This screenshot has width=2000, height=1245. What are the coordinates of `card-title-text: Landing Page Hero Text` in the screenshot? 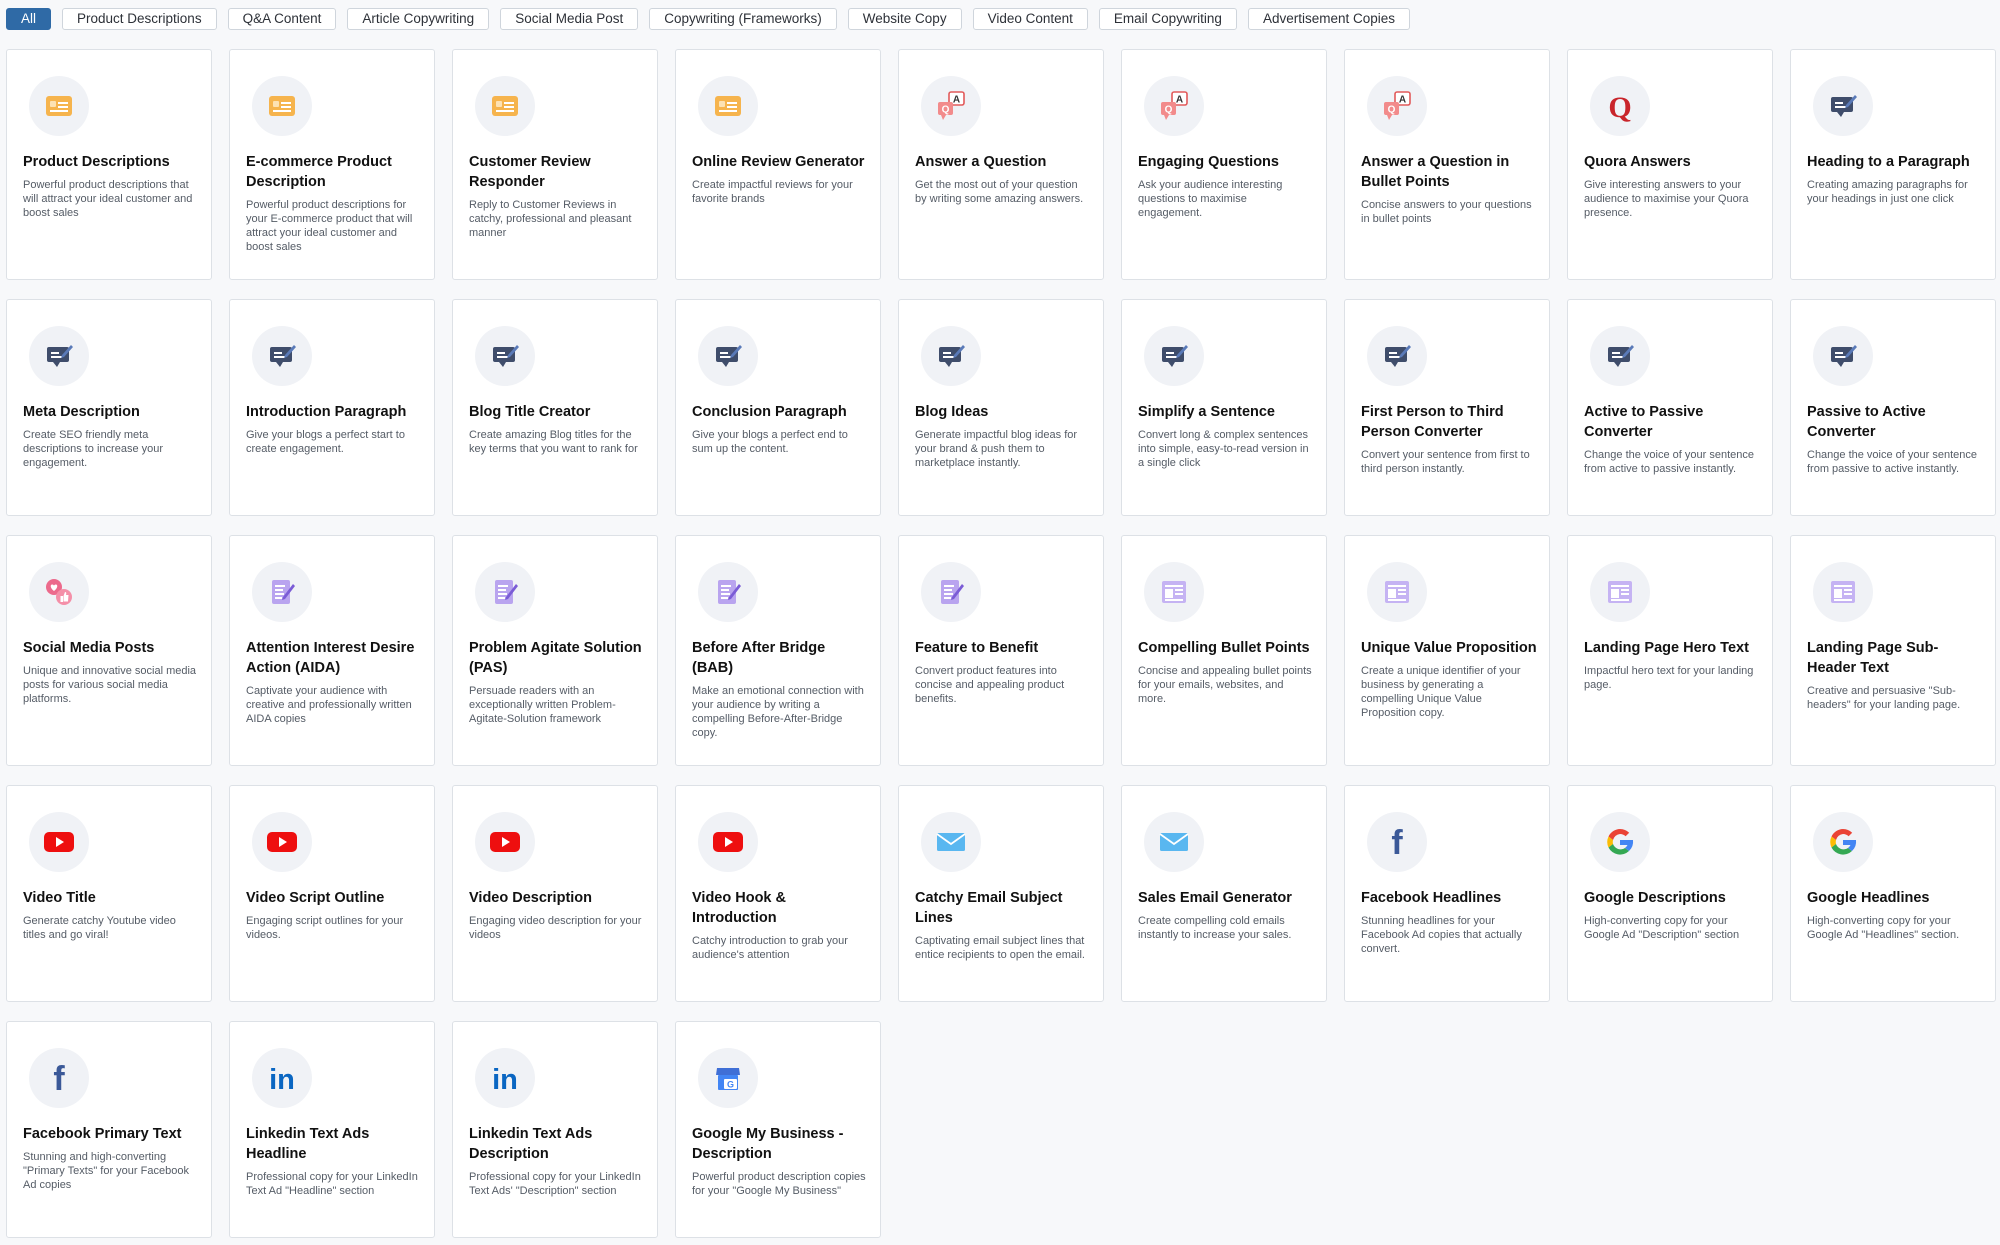 It's located at (1666, 648).